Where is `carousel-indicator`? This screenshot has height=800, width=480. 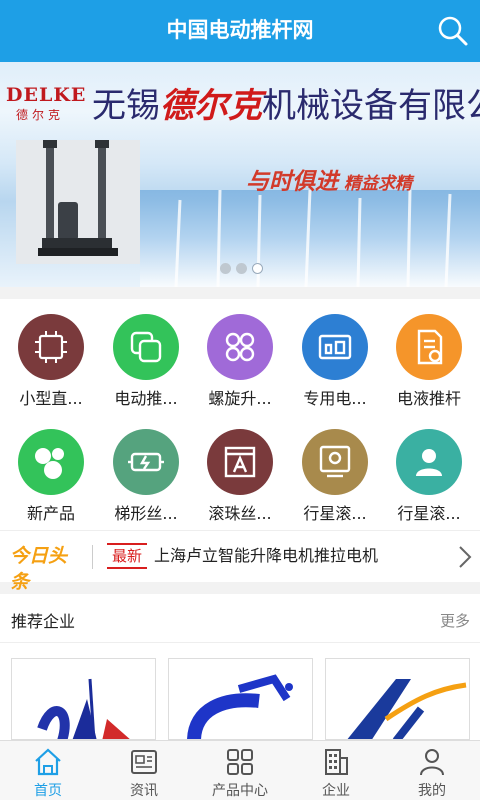 carousel-indicator is located at coordinates (242, 269).